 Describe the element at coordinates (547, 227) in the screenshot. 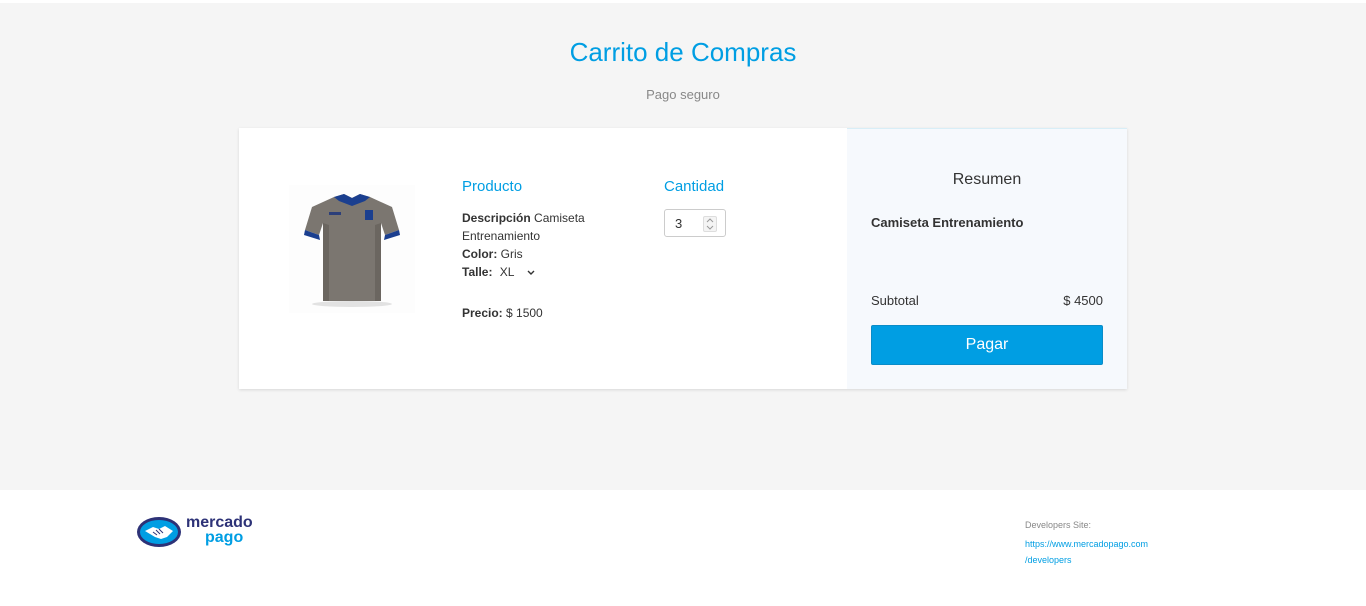

I see `description-row: Descripción Camiseta Entrenamiento` at that location.